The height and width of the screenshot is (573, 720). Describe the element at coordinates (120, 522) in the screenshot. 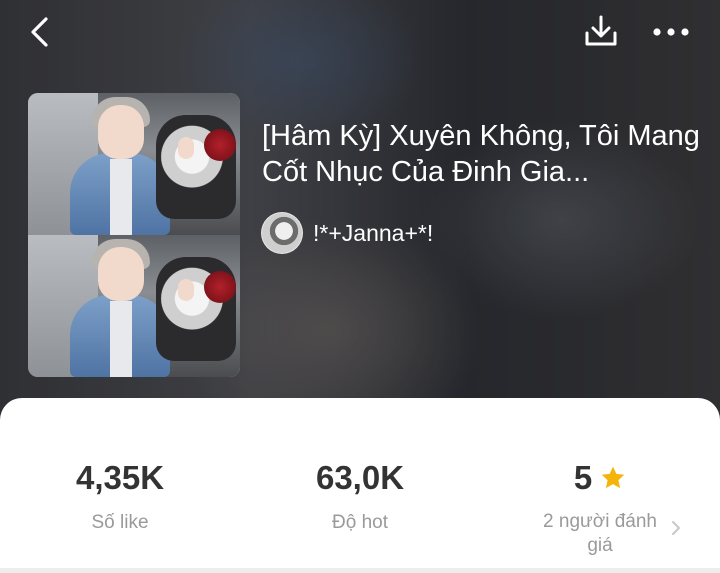

I see `likes-label: Số like` at that location.